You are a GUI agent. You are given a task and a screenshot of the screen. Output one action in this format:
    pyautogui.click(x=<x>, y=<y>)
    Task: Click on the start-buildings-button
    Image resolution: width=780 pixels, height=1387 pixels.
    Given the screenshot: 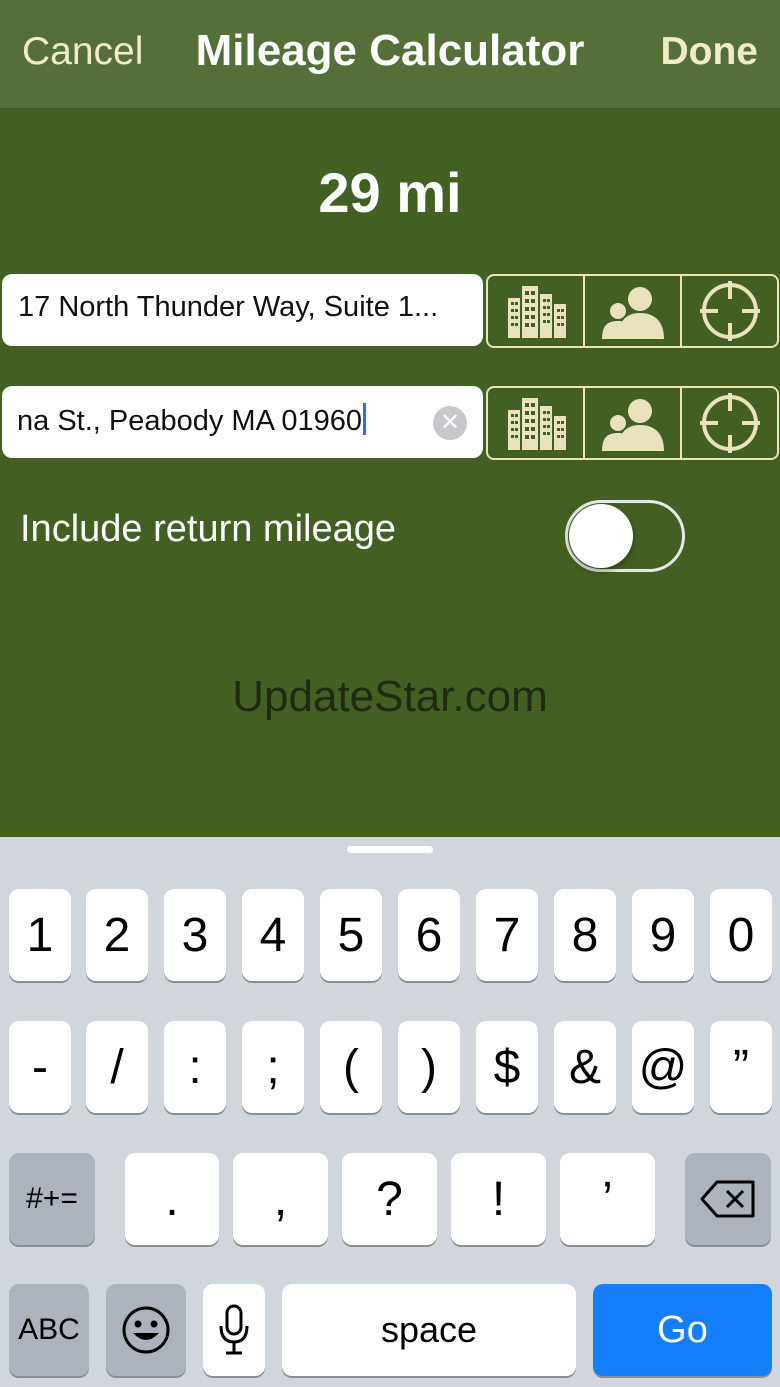 What is the action you would take?
    pyautogui.click(x=536, y=311)
    